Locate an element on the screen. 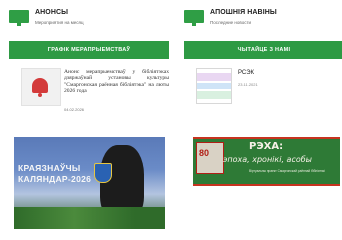 The image size is (342, 240). badge-number: 80 is located at coordinates (204, 153).